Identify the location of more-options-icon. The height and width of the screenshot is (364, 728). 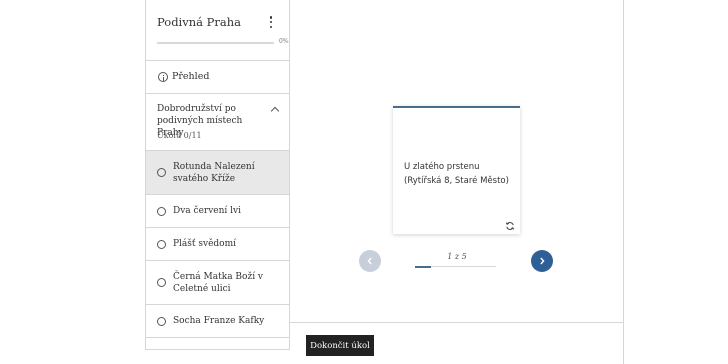
(271, 22).